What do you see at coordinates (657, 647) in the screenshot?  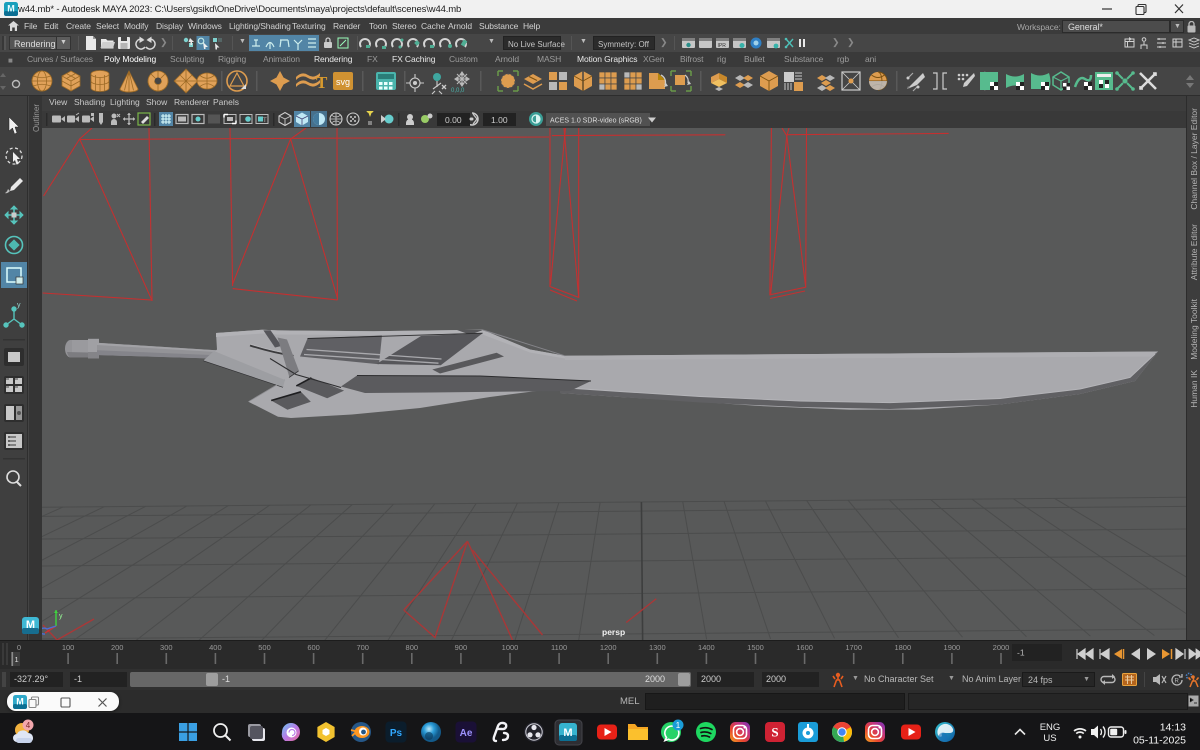 I see `svg-text: 1300` at bounding box center [657, 647].